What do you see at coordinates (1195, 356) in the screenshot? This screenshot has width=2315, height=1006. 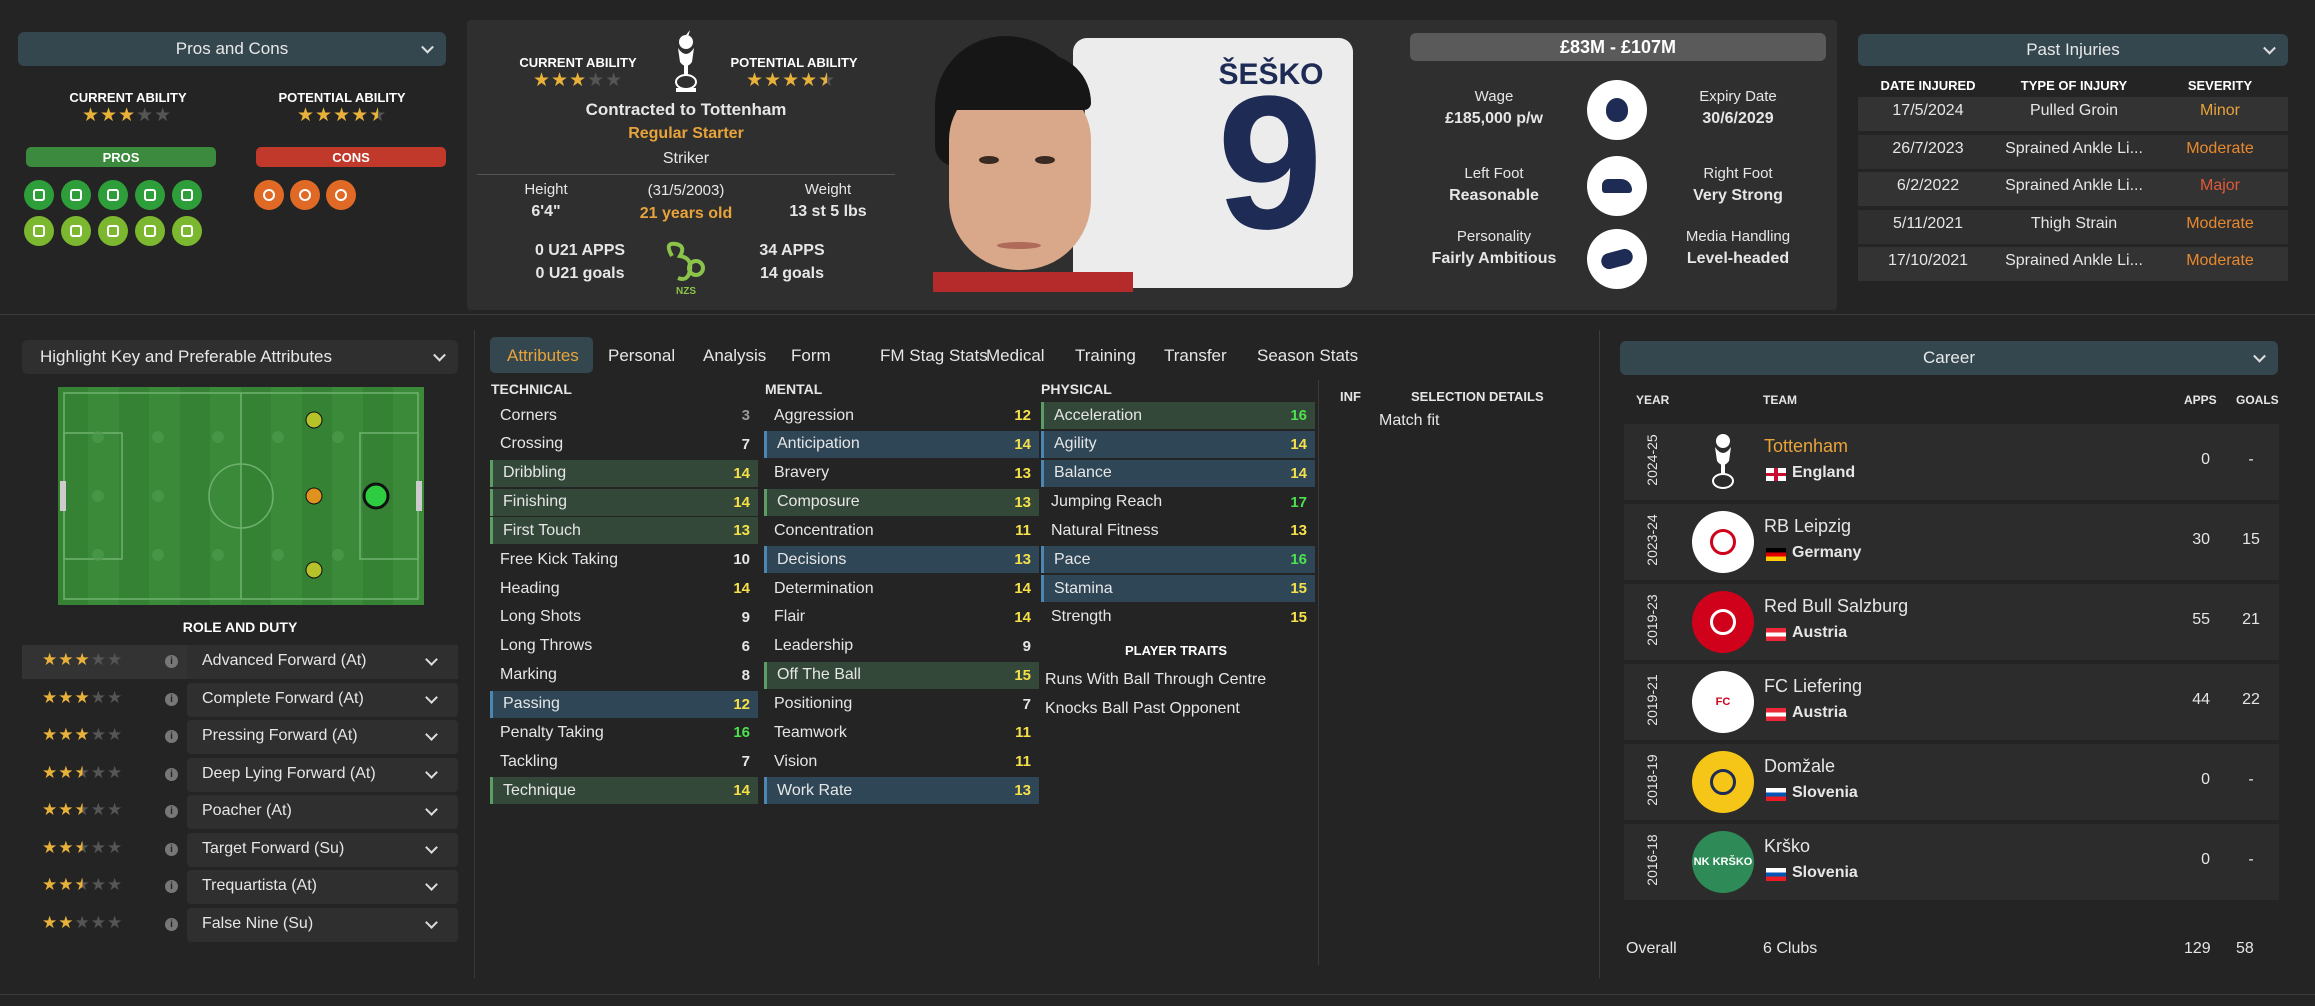 I see `tab-transfer: Transfer` at bounding box center [1195, 356].